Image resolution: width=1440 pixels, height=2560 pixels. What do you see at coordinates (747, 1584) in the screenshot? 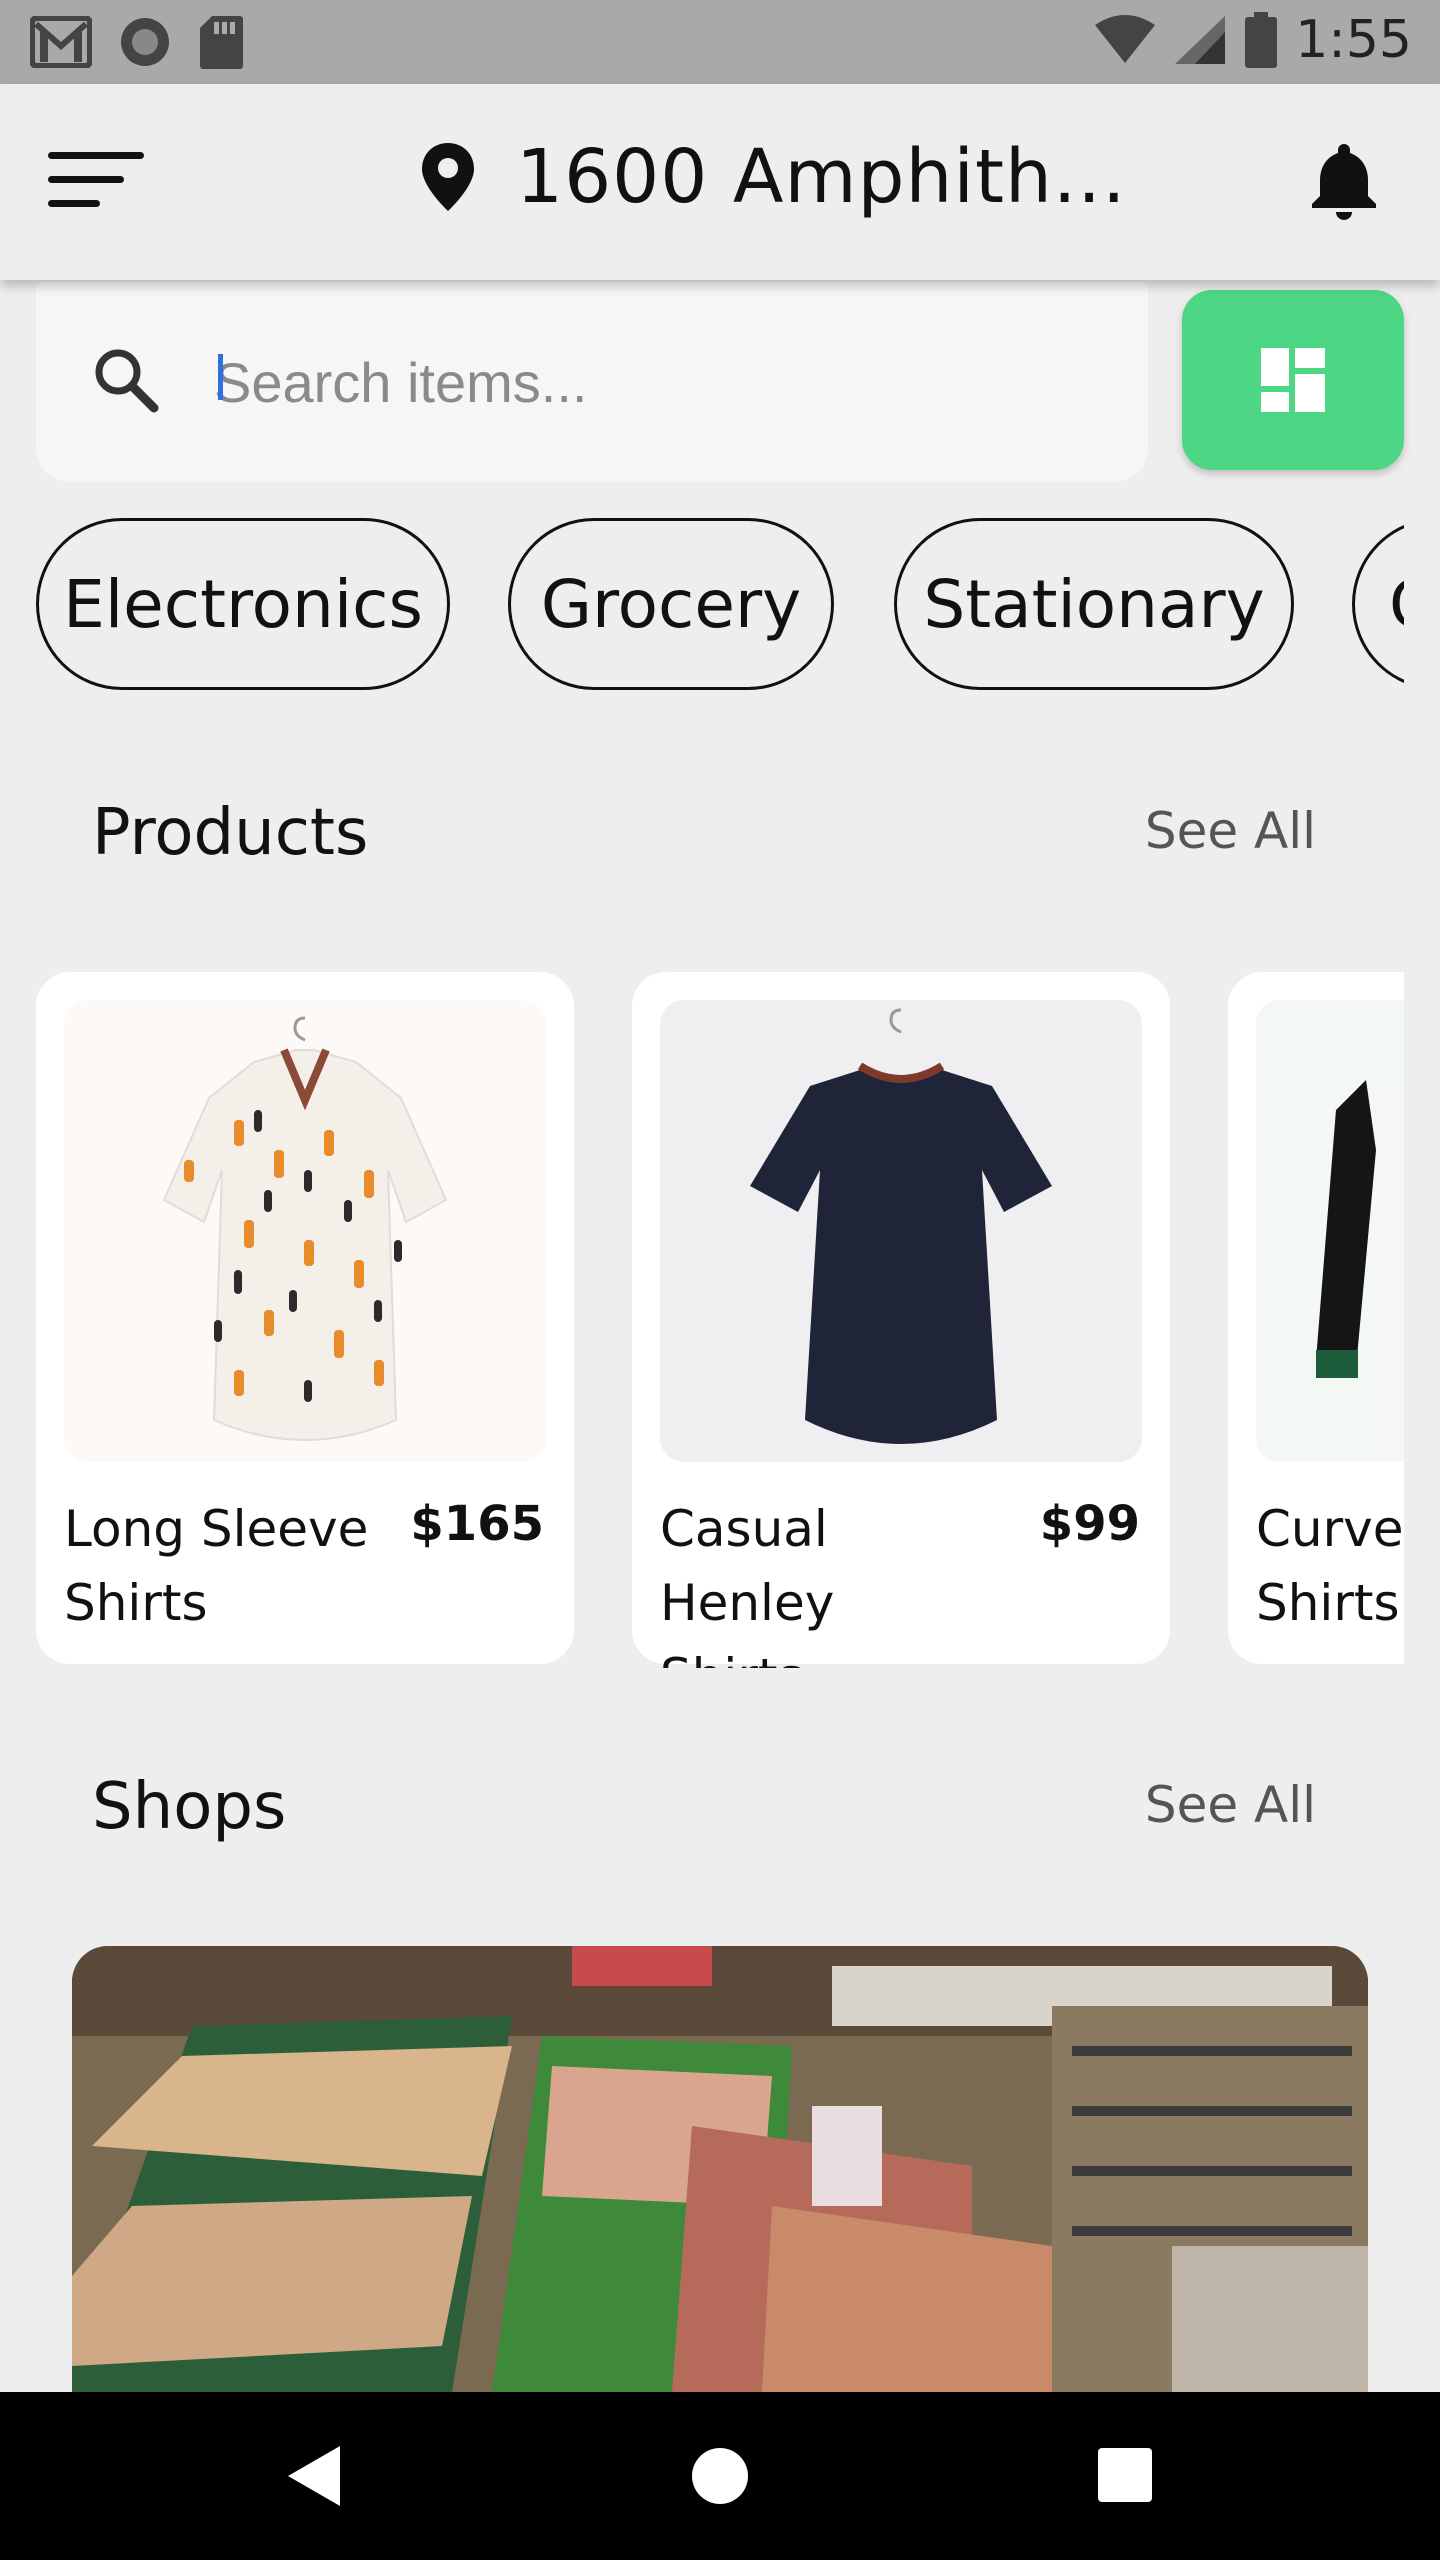
I see `product-name: Casual Henley Shirts` at bounding box center [747, 1584].